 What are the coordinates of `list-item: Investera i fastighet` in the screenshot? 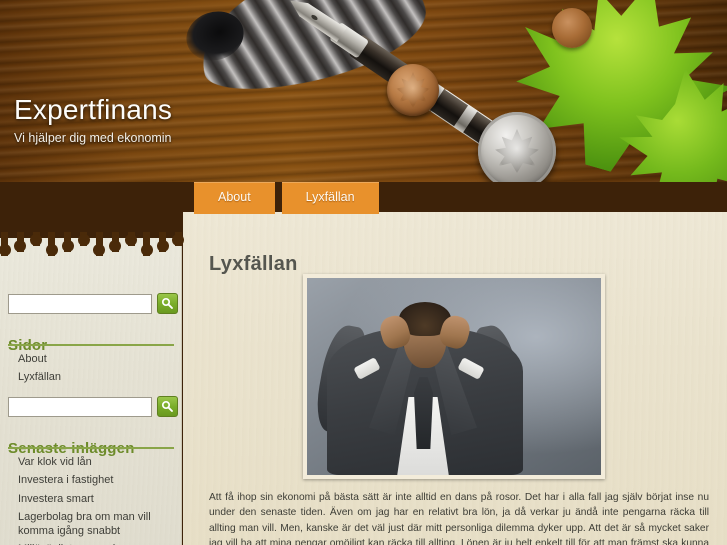 It's located at (92, 480).